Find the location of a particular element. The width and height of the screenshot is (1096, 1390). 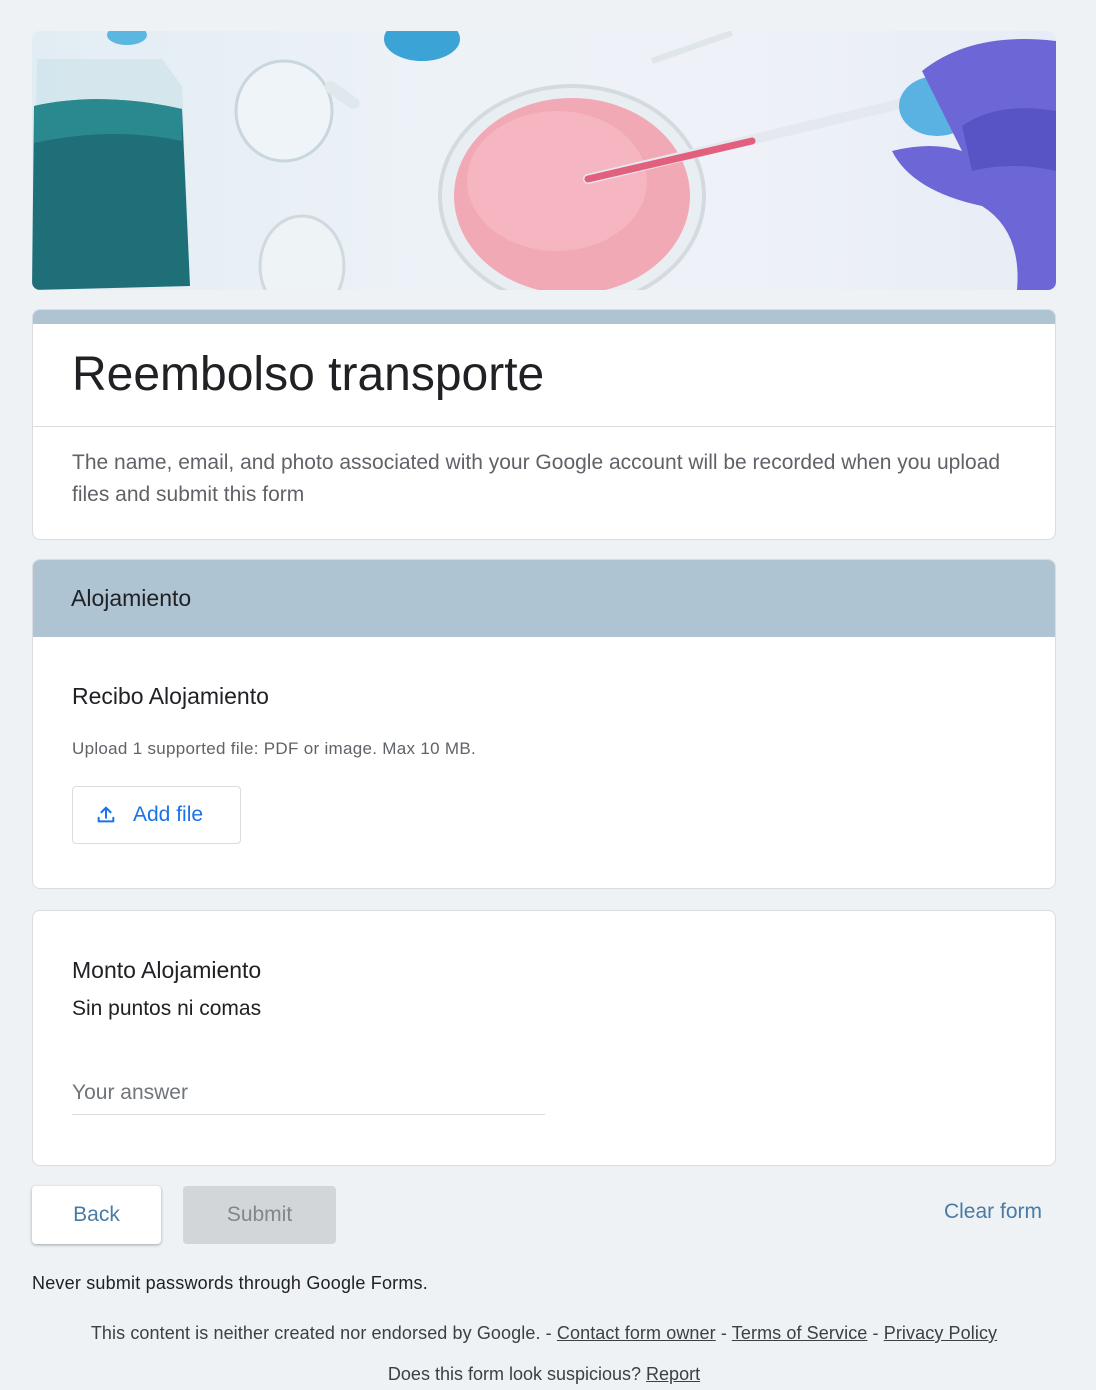

terms-of-service-link: Terms of Service is located at coordinates (800, 1333).